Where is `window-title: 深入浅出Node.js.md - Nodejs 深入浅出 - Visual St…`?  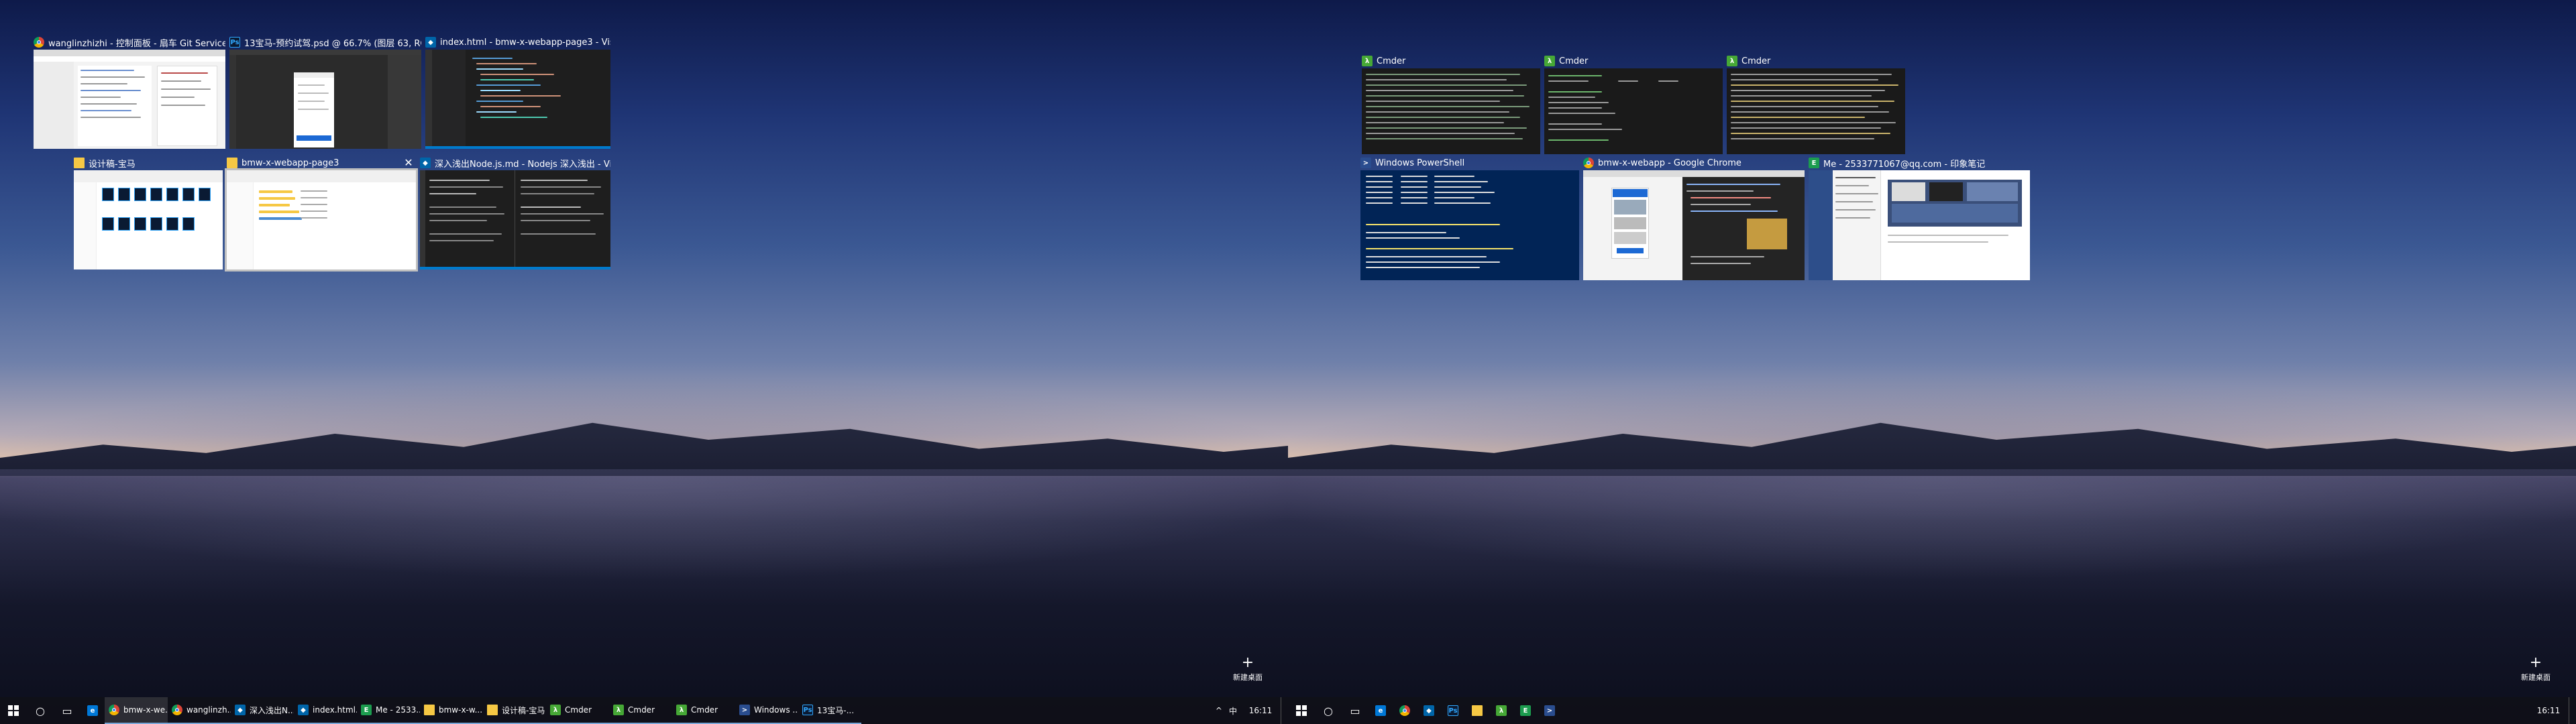
window-title: 深入浅出Node.js.md - Nodejs 深入浅出 - Visual St… is located at coordinates (522, 164).